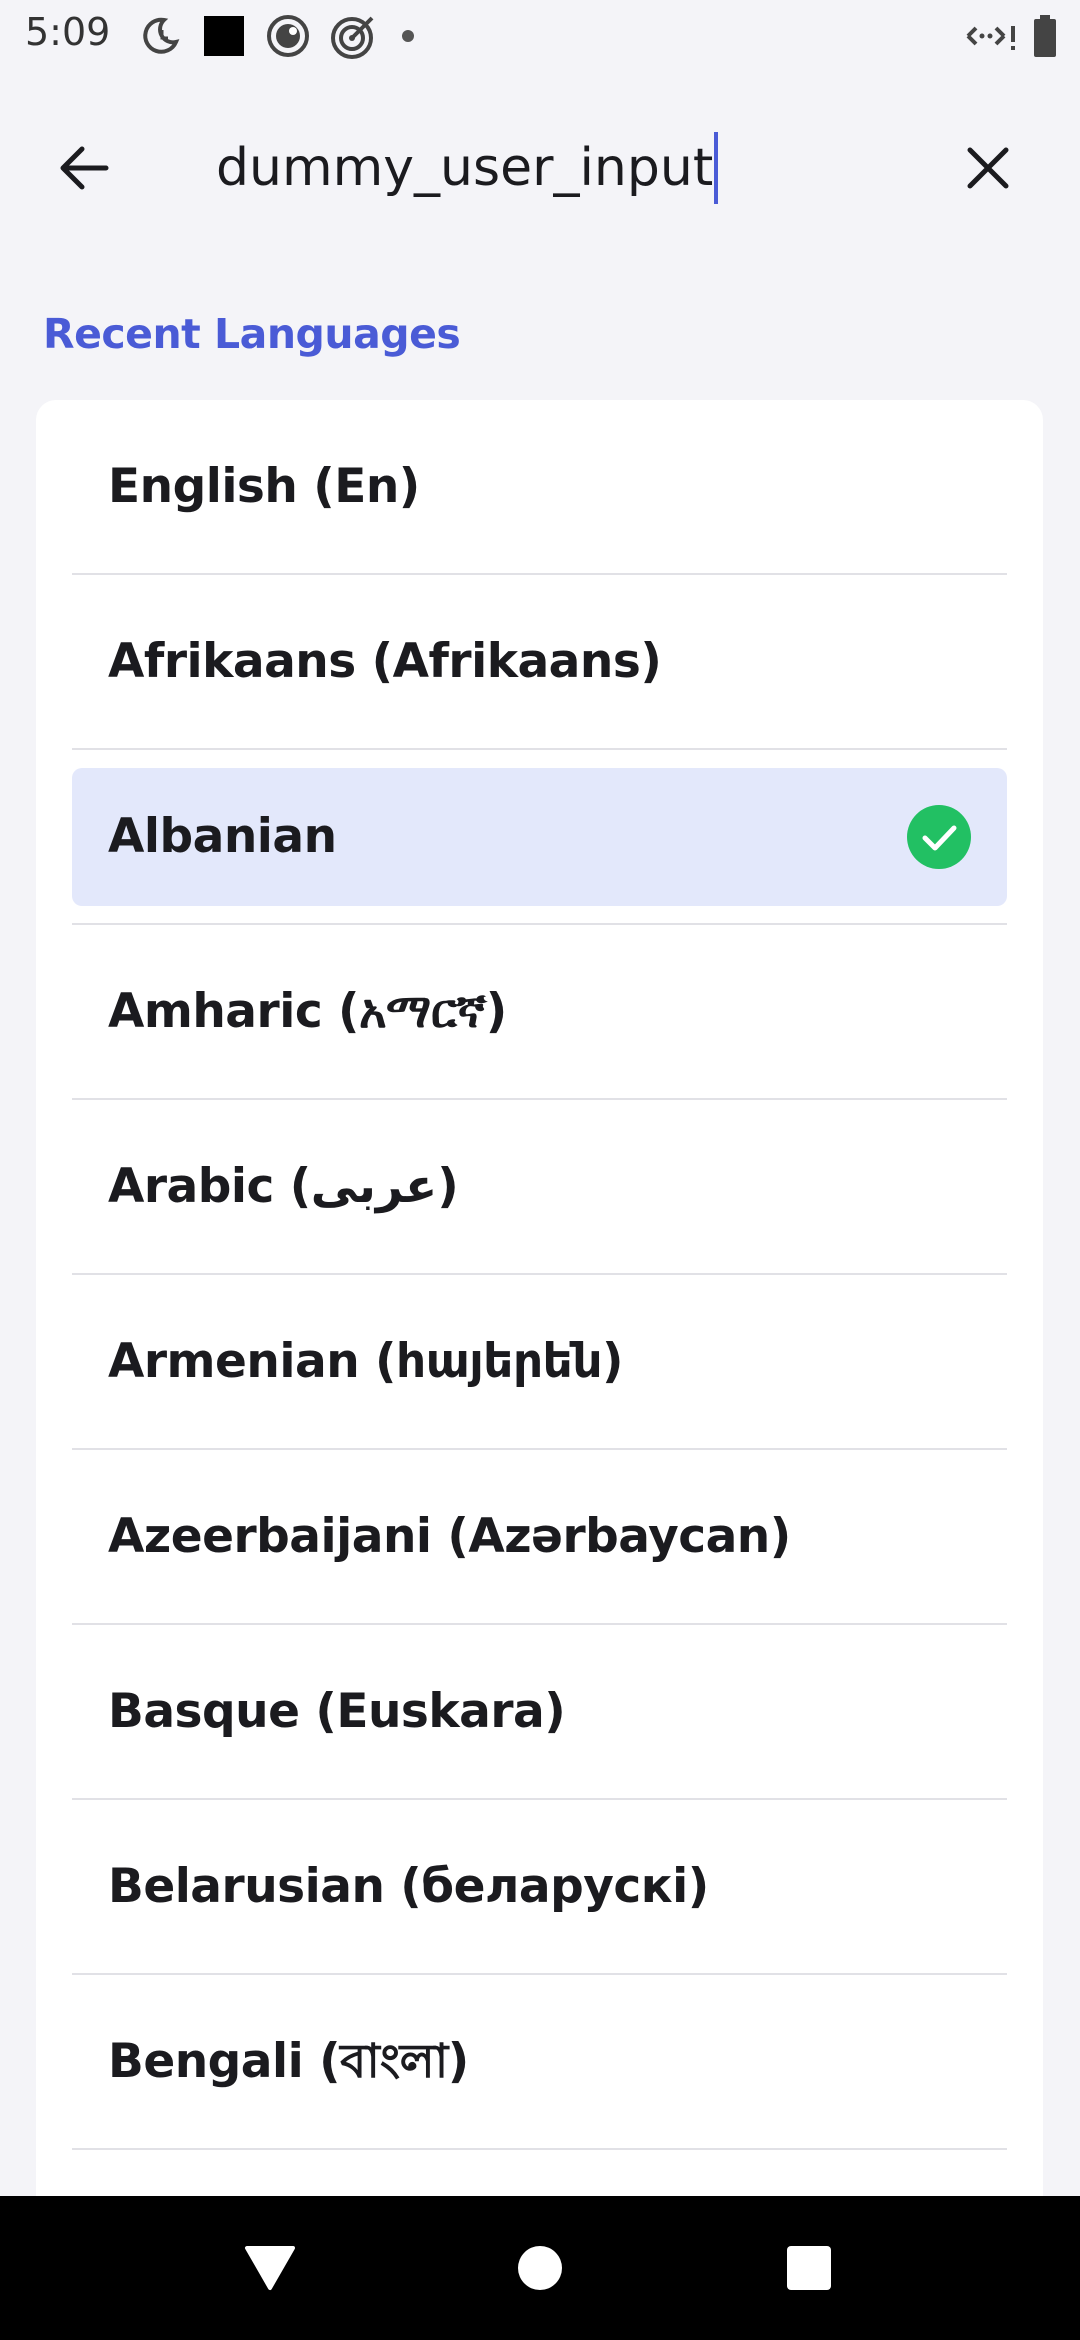 Image resolution: width=1080 pixels, height=2340 pixels. I want to click on text-caret, so click(716, 168).